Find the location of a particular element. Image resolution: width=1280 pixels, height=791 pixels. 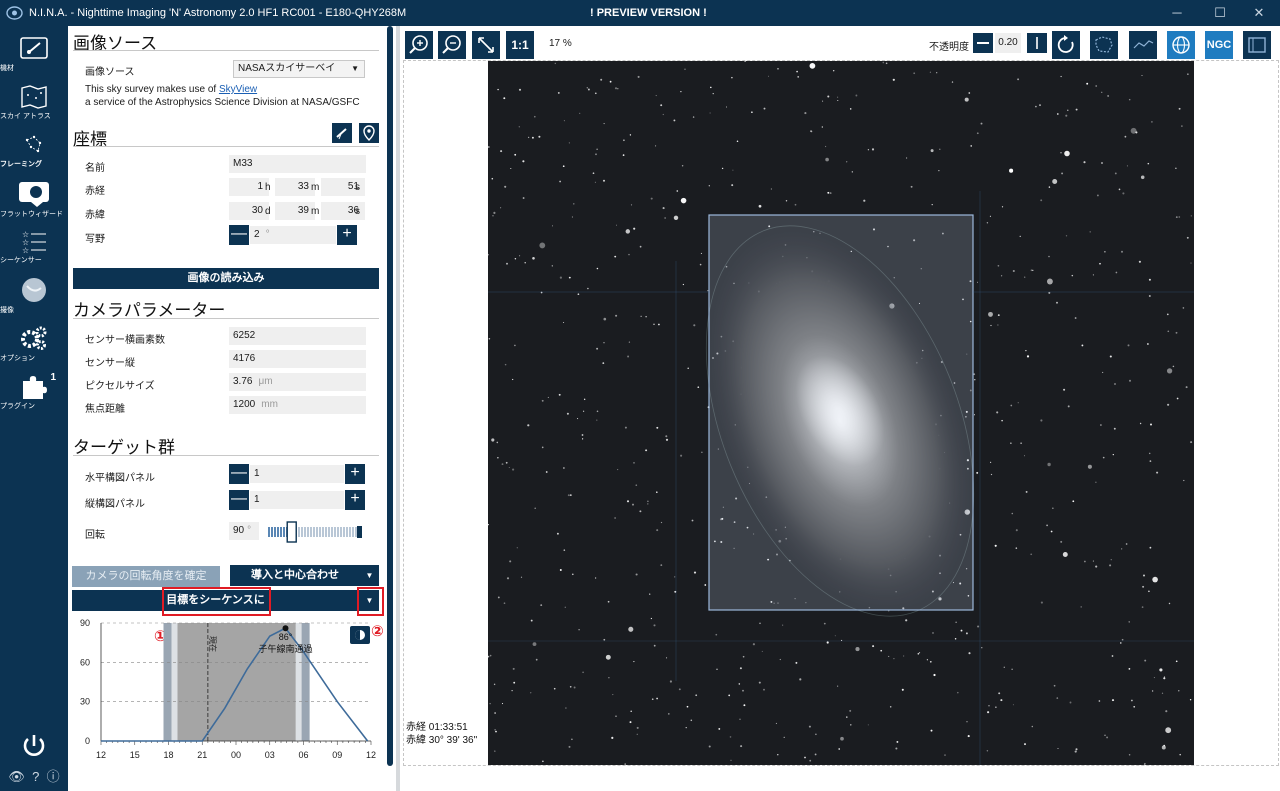

fov-decrease-button: — is located at coordinates (239, 235).